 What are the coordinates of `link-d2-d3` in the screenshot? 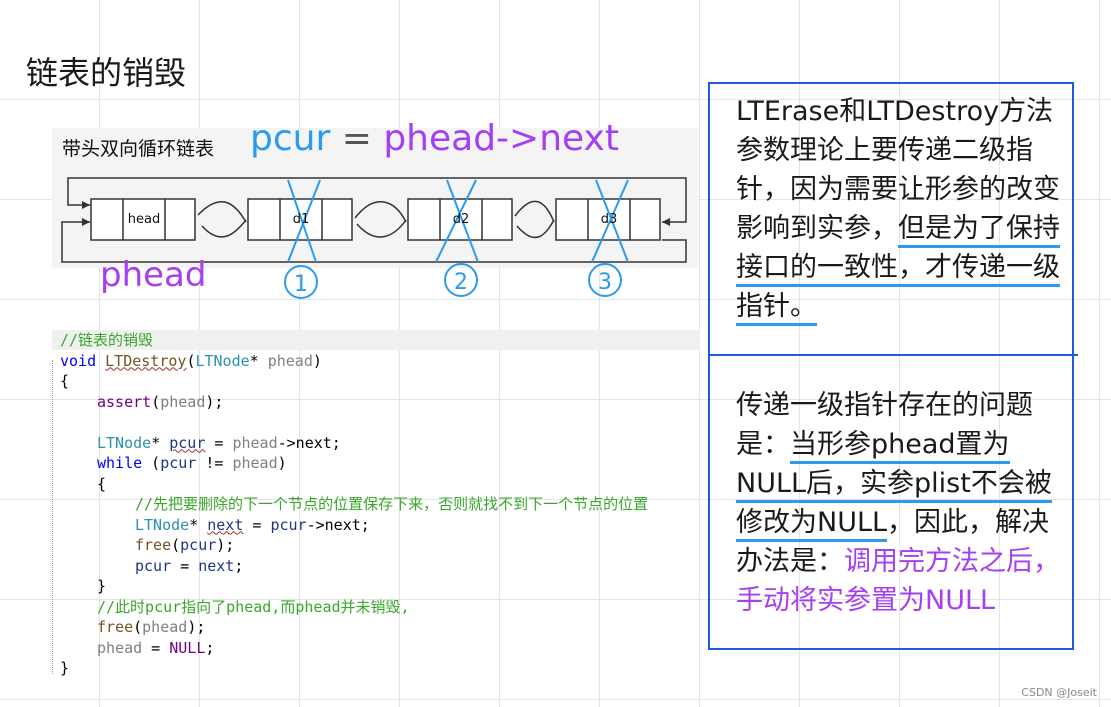 It's located at (534, 211).